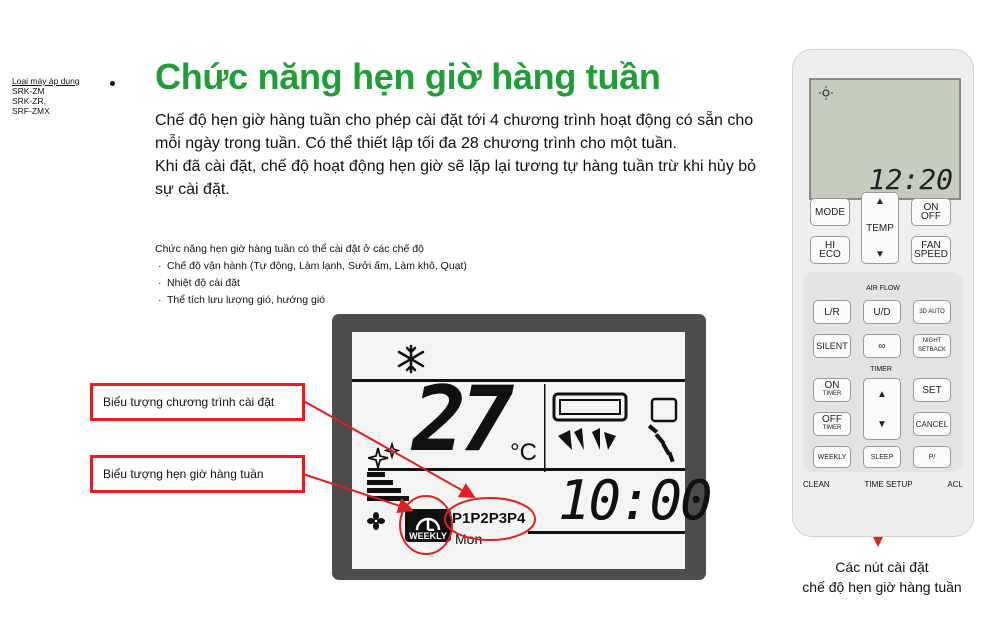 The width and height of the screenshot is (1006, 619). What do you see at coordinates (882, 457) in the screenshot?
I see `sleep-button: SLEEP` at bounding box center [882, 457].